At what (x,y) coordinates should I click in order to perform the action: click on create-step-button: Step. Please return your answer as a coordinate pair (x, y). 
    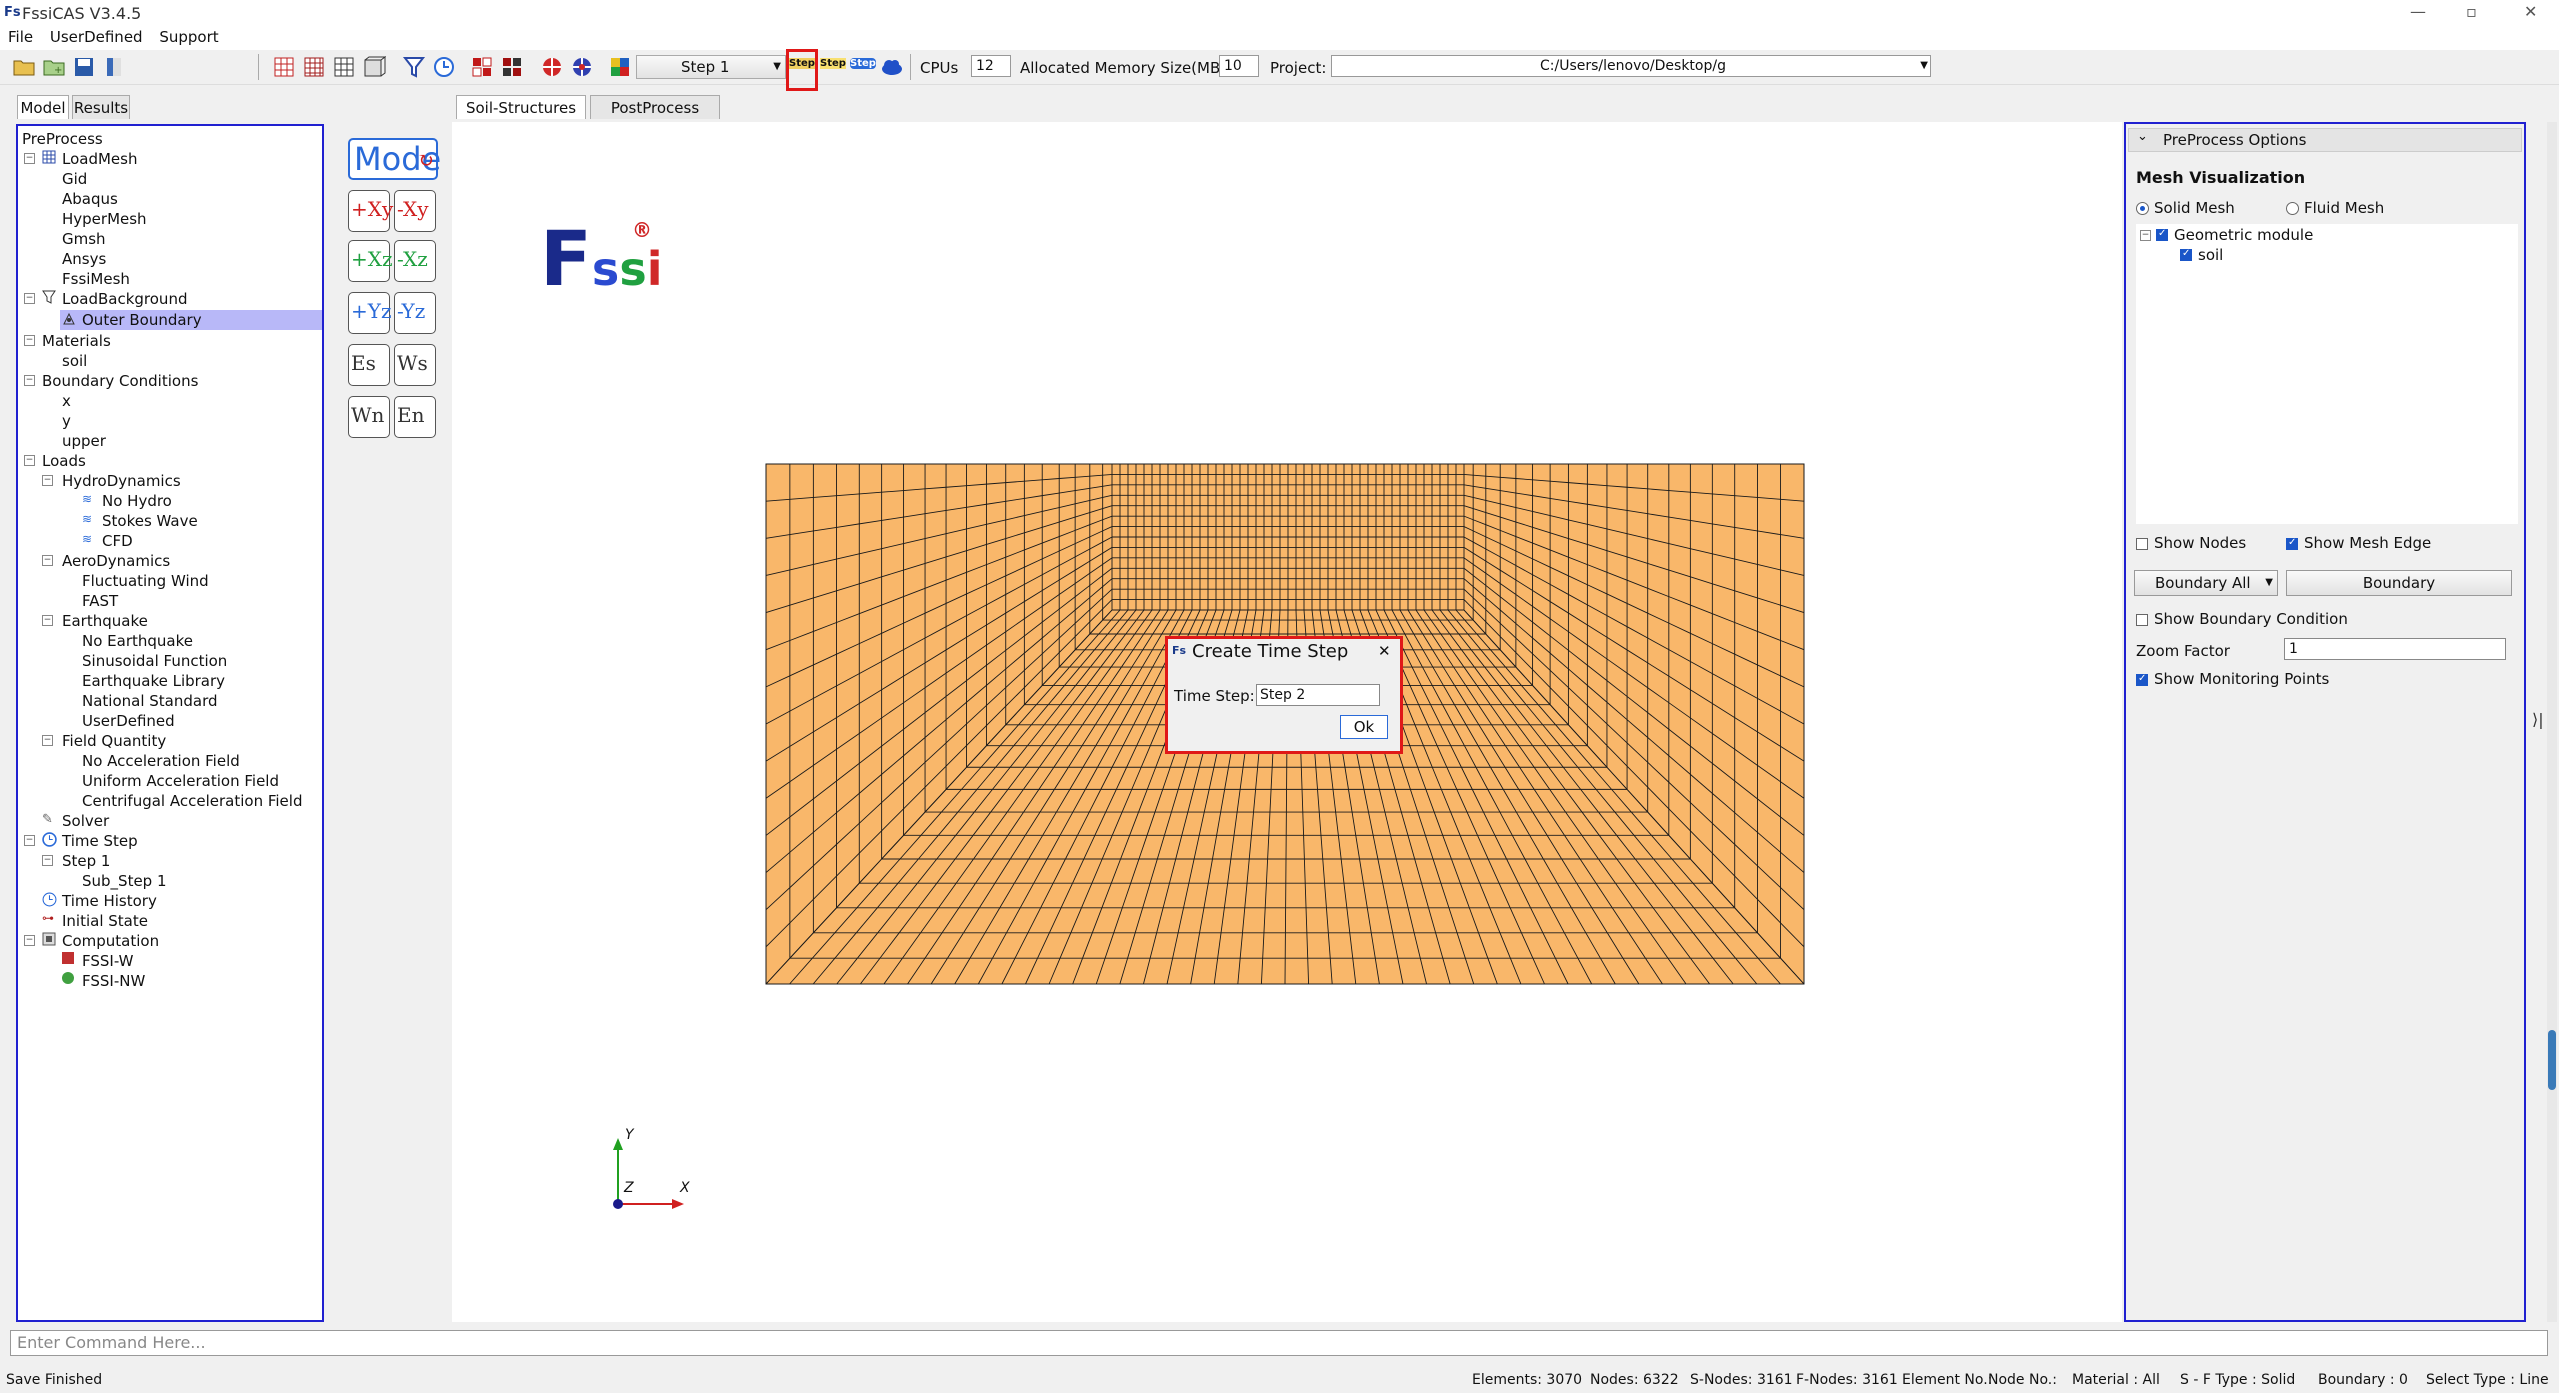
    Looking at the image, I should click on (802, 63).